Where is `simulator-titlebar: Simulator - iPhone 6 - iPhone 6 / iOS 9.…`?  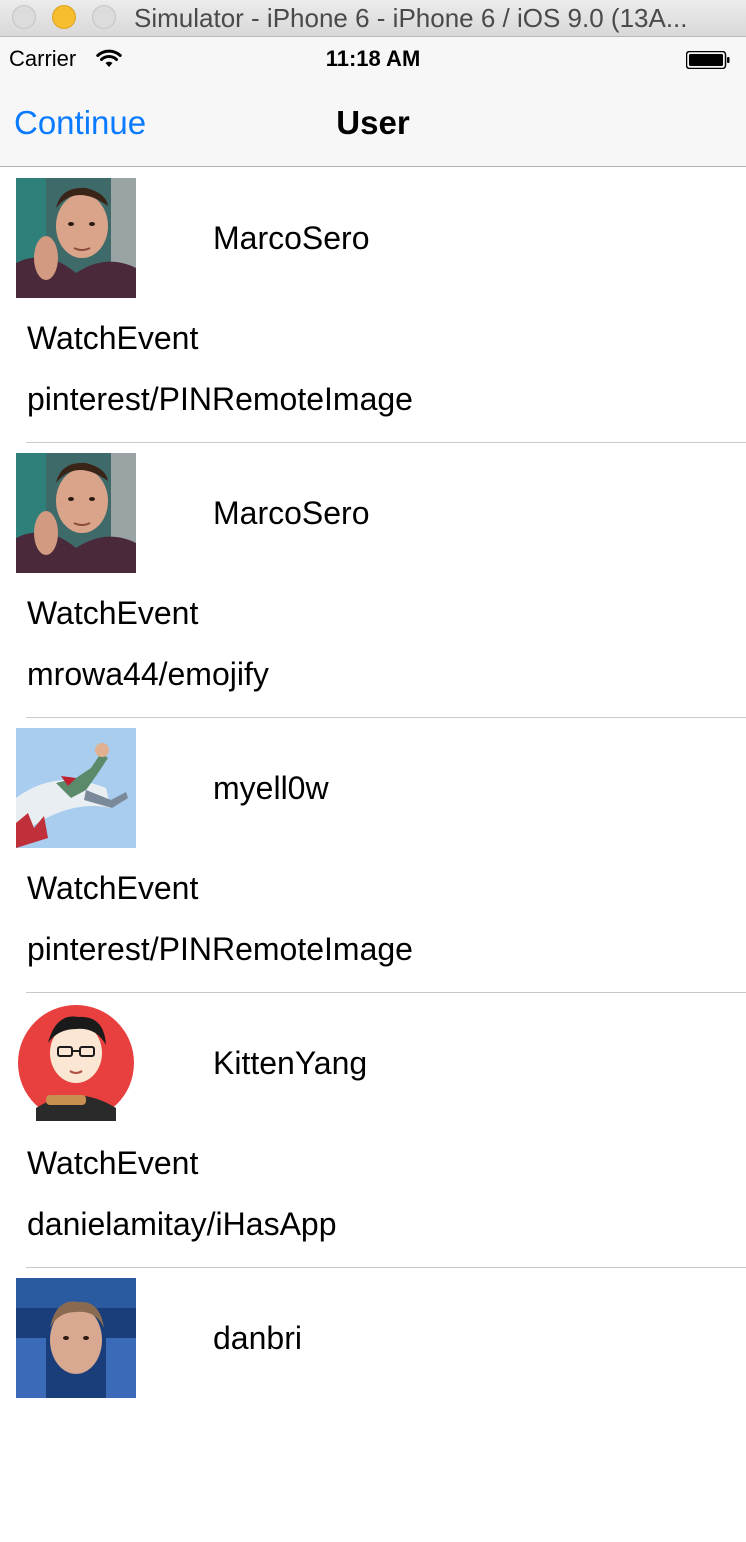 simulator-titlebar: Simulator - iPhone 6 - iPhone 6 / iOS 9.… is located at coordinates (373, 18).